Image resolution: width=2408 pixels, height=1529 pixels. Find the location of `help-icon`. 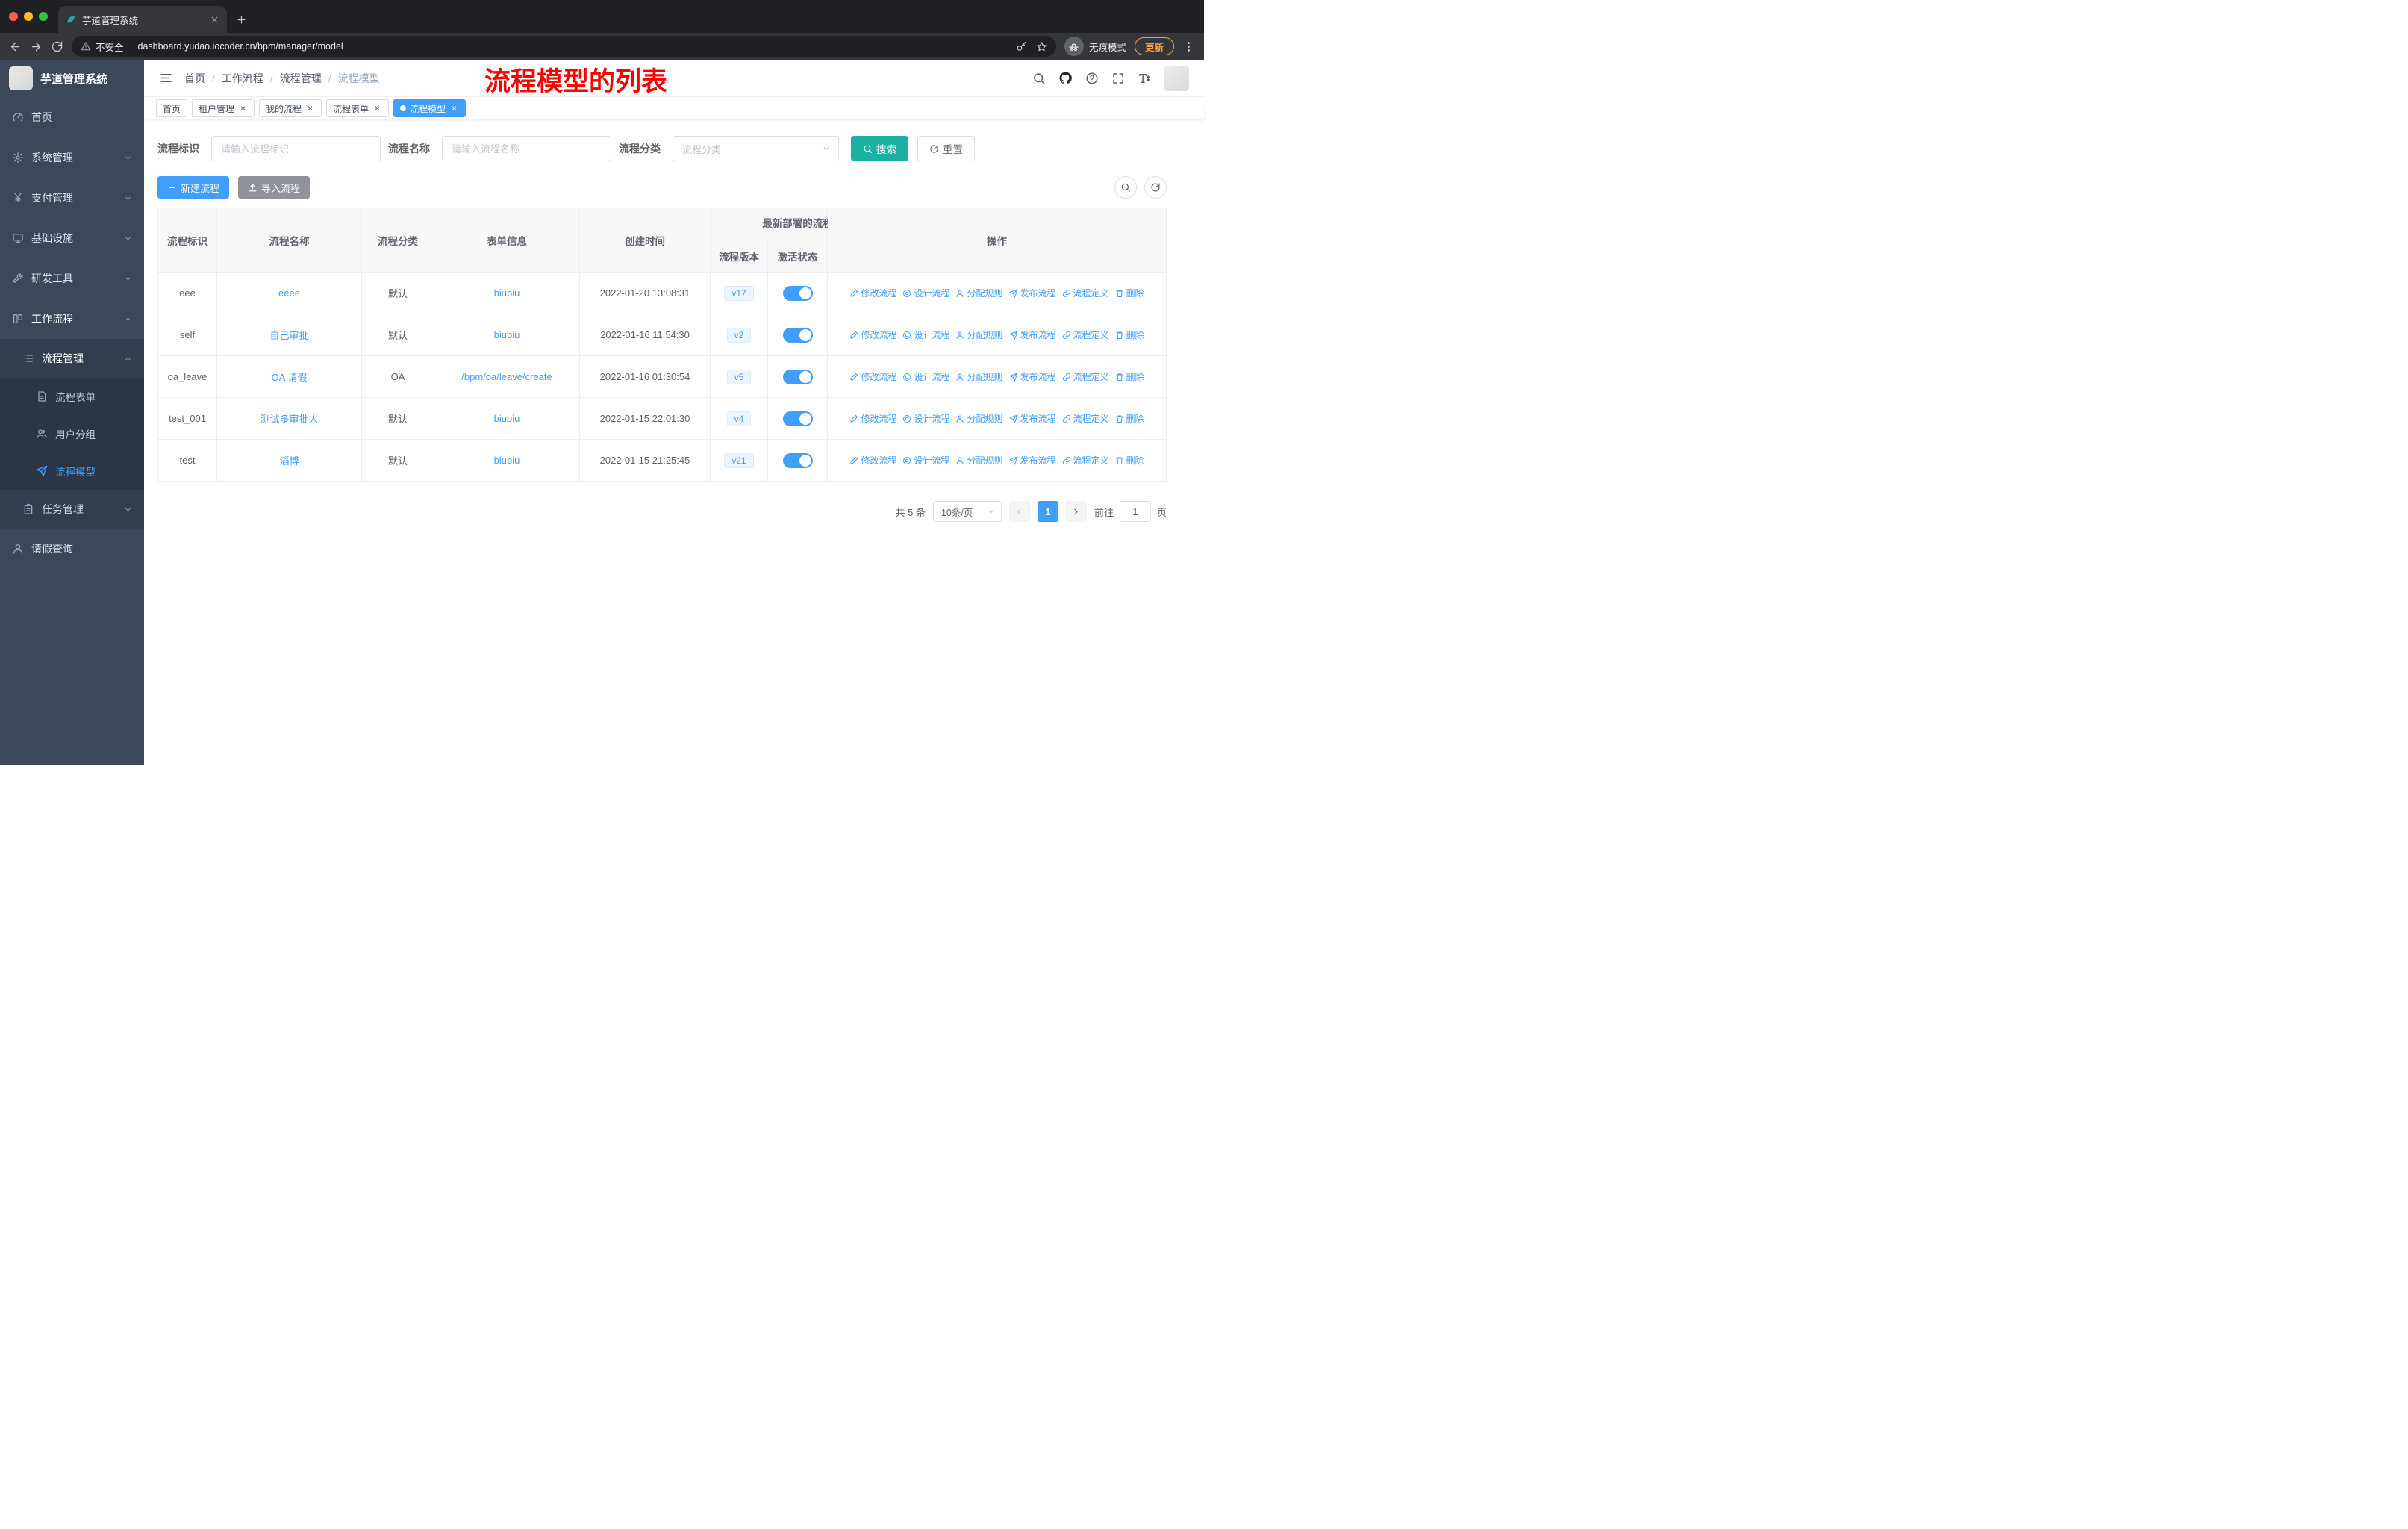

help-icon is located at coordinates (1092, 79).